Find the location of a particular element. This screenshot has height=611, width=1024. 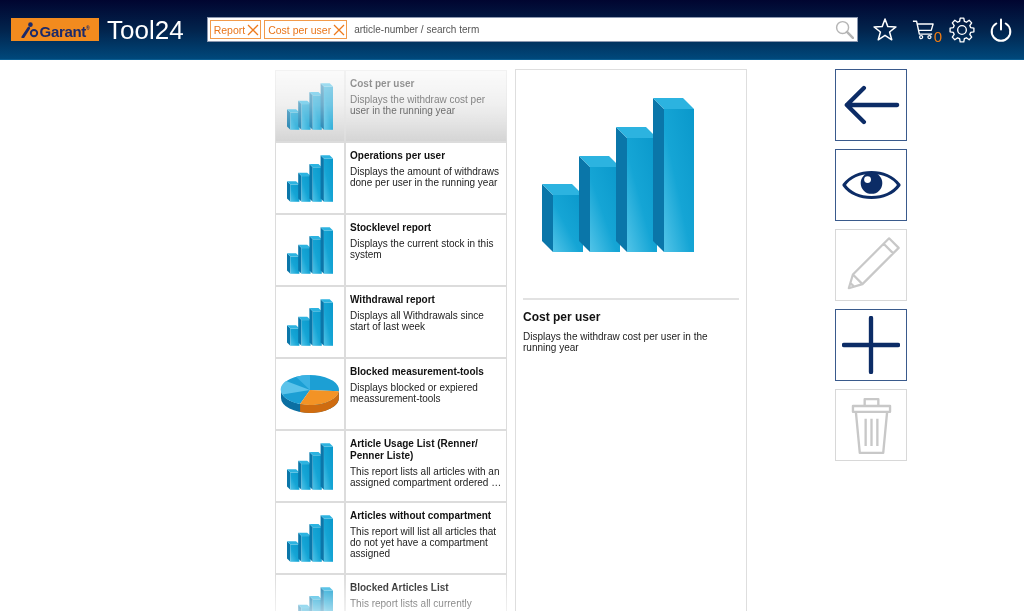

report-title: Article Usage List (Renner/ Penner Liste) is located at coordinates (414, 450).